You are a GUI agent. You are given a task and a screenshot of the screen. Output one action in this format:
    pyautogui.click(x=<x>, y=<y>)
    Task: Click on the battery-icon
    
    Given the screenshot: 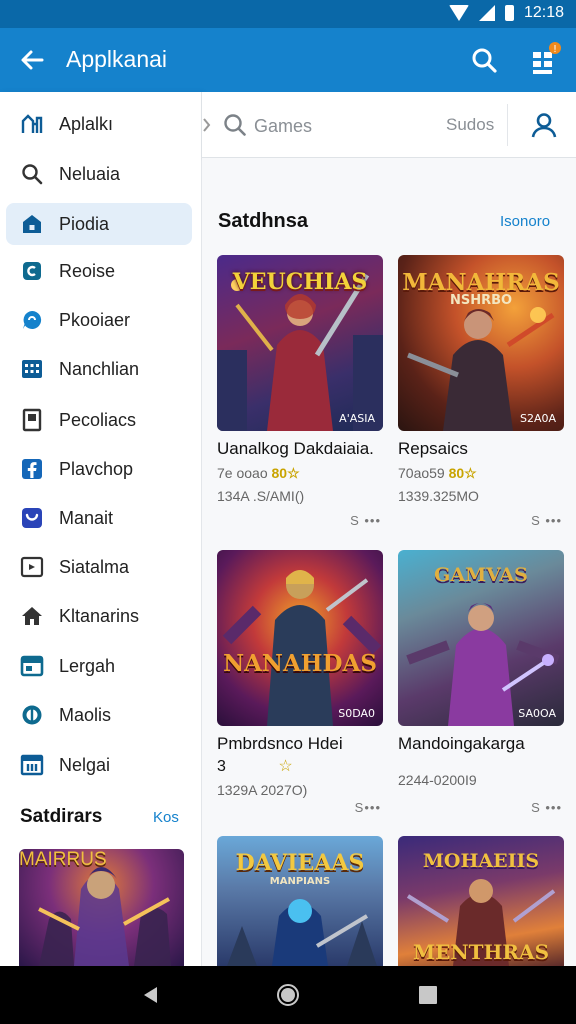 What is the action you would take?
    pyautogui.click(x=509, y=13)
    